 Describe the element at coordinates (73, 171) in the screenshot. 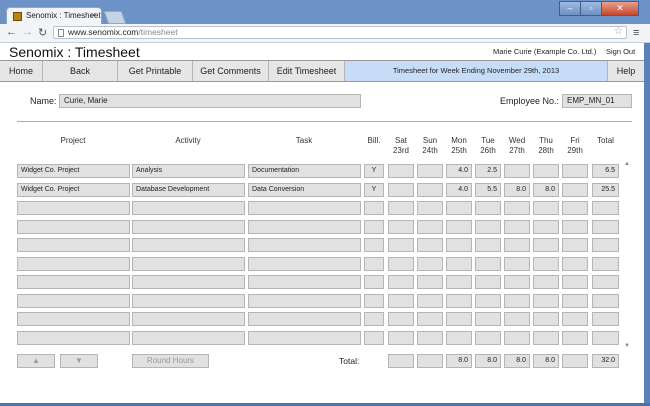

I see `project-cell: Widget Co. Project` at that location.